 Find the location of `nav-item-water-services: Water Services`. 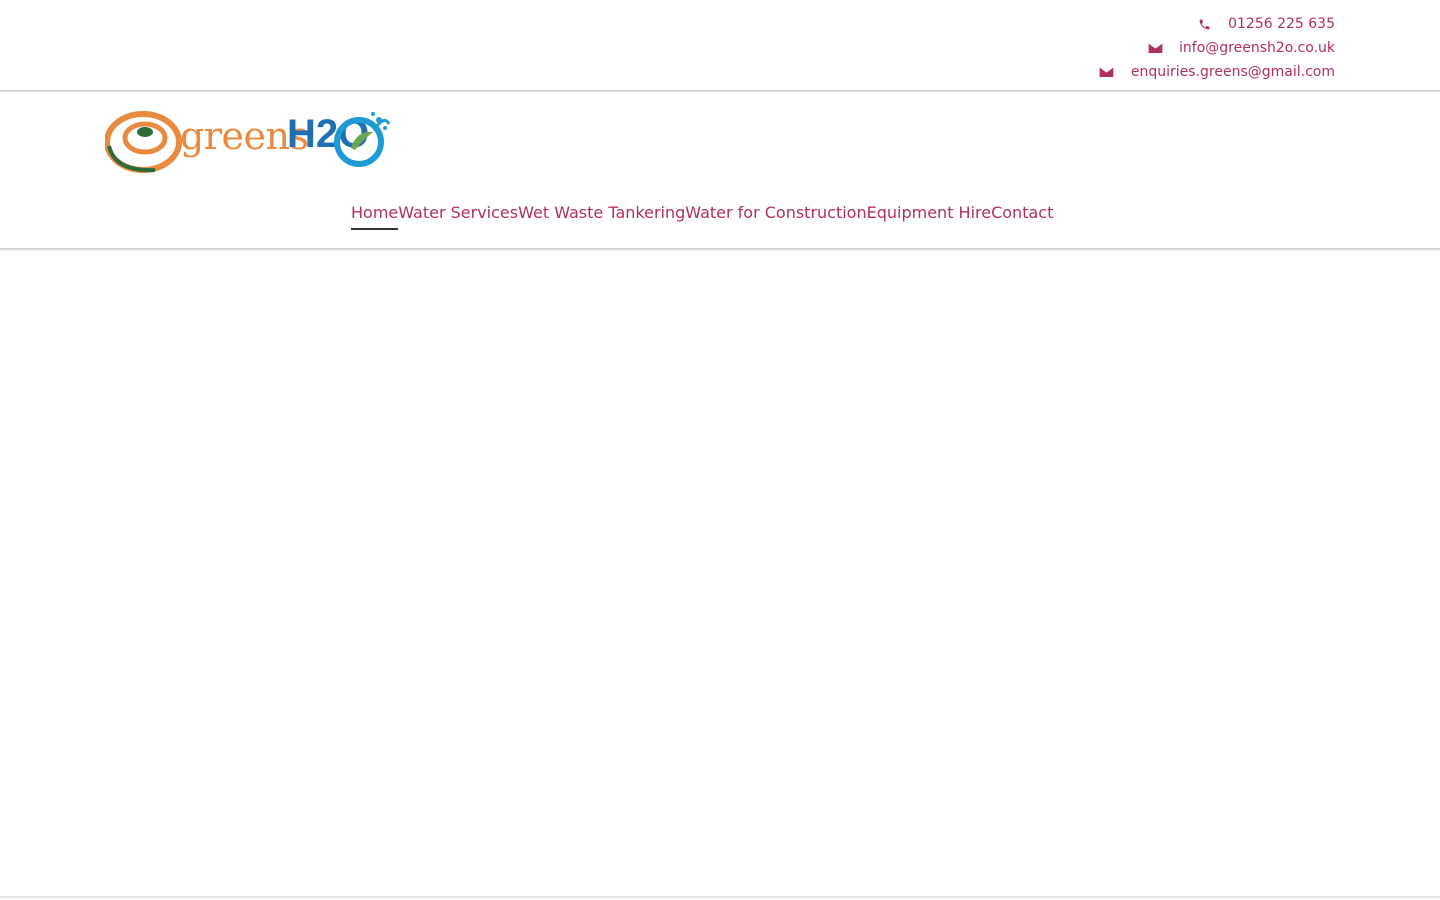

nav-item-water-services: Water Services is located at coordinates (458, 216).